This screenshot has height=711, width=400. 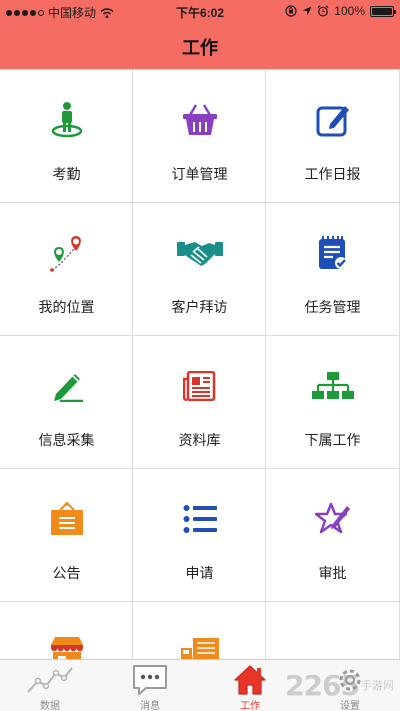 I want to click on task-clipboard-icon, so click(x=332, y=252).